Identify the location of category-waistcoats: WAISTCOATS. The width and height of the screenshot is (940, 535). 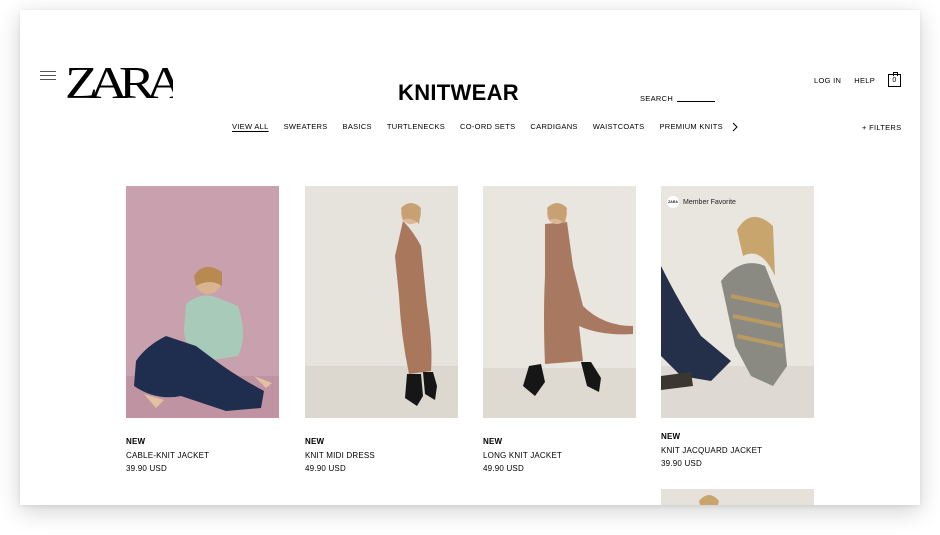
(619, 127).